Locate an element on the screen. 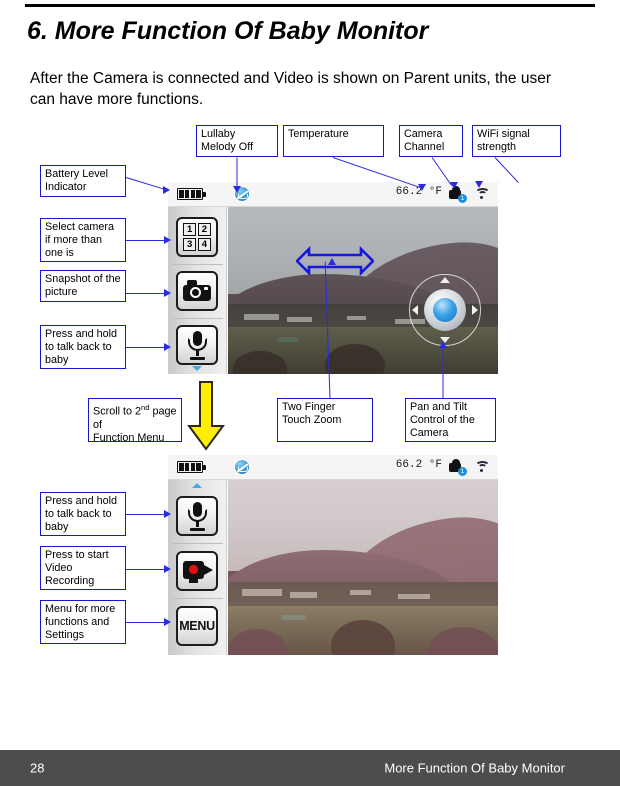  footer-page-number: 28 is located at coordinates (37, 768).